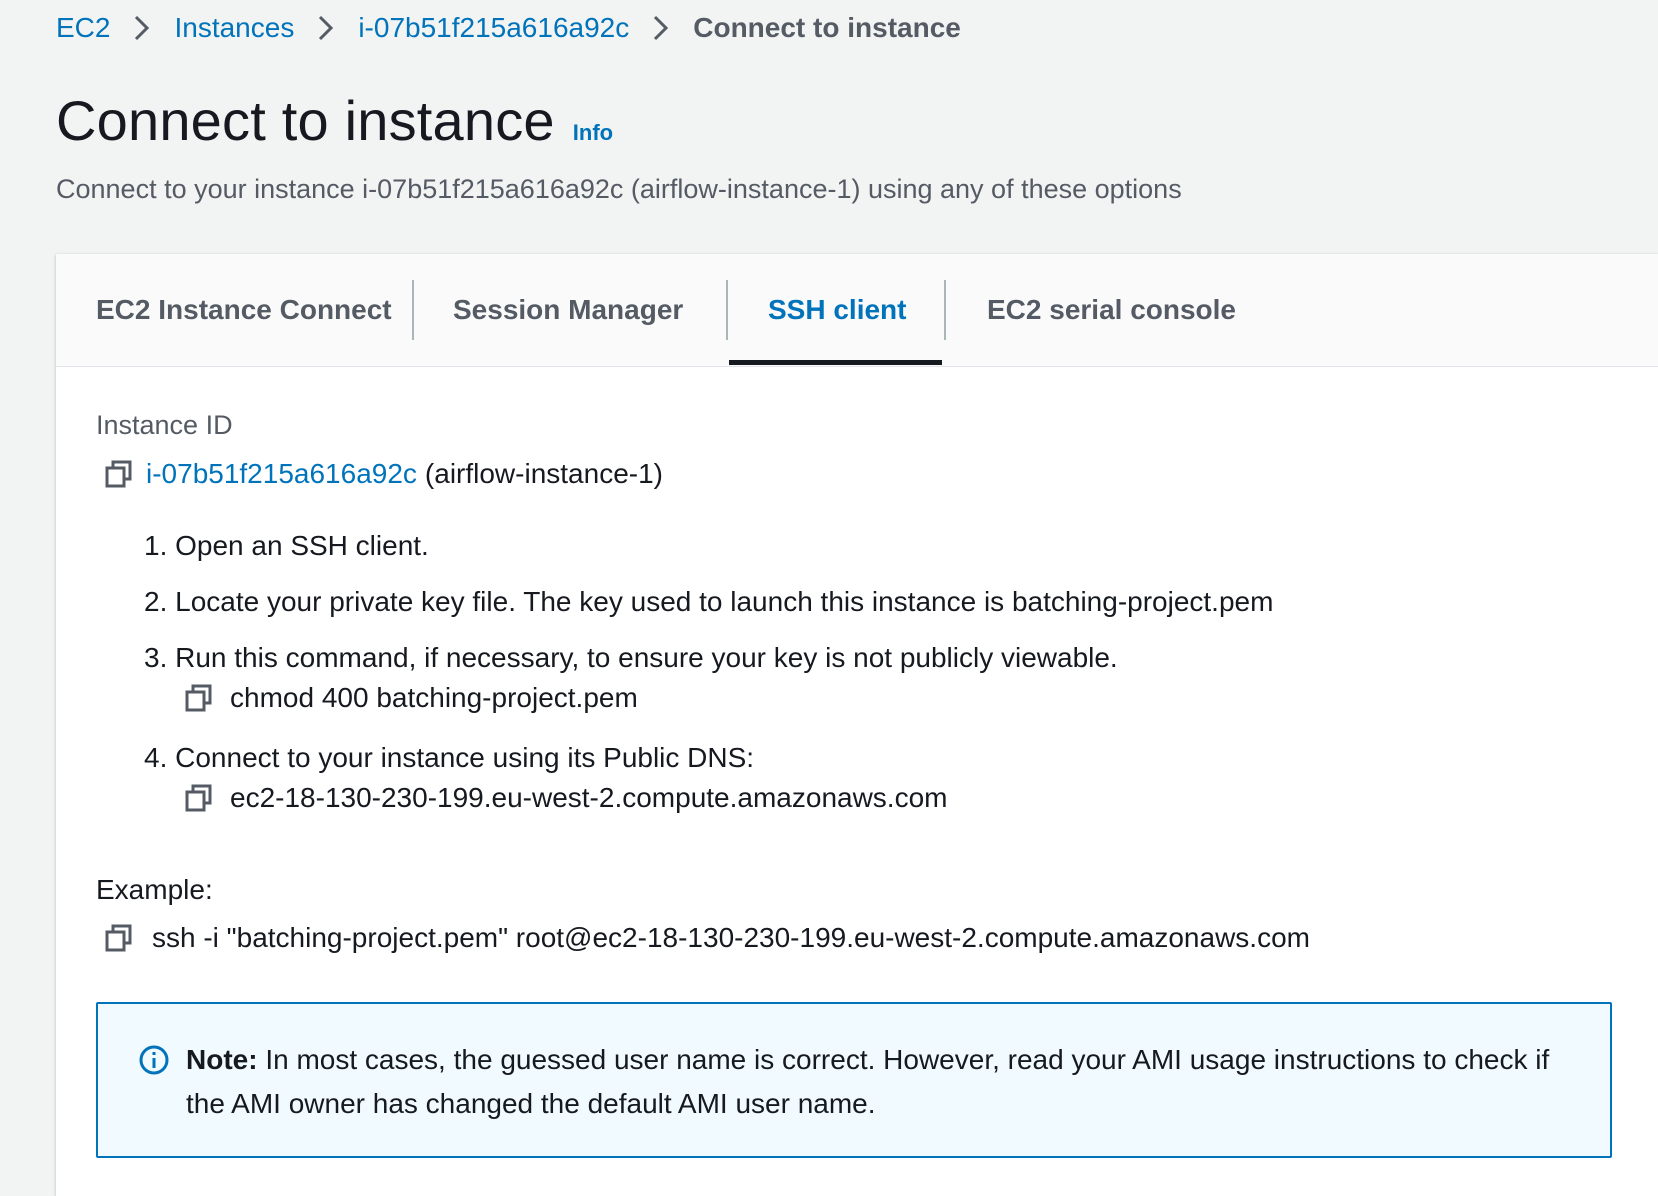 Image resolution: width=1658 pixels, height=1196 pixels. I want to click on tab-ec2-serial-console: EC2 serial console, so click(1111, 310).